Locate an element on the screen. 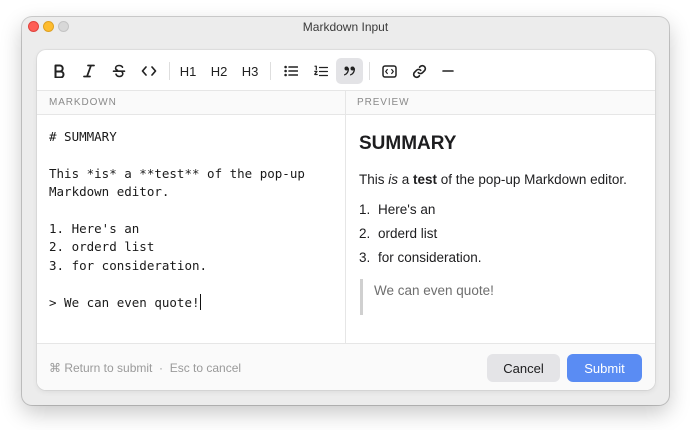  italic-button is located at coordinates (89, 71).